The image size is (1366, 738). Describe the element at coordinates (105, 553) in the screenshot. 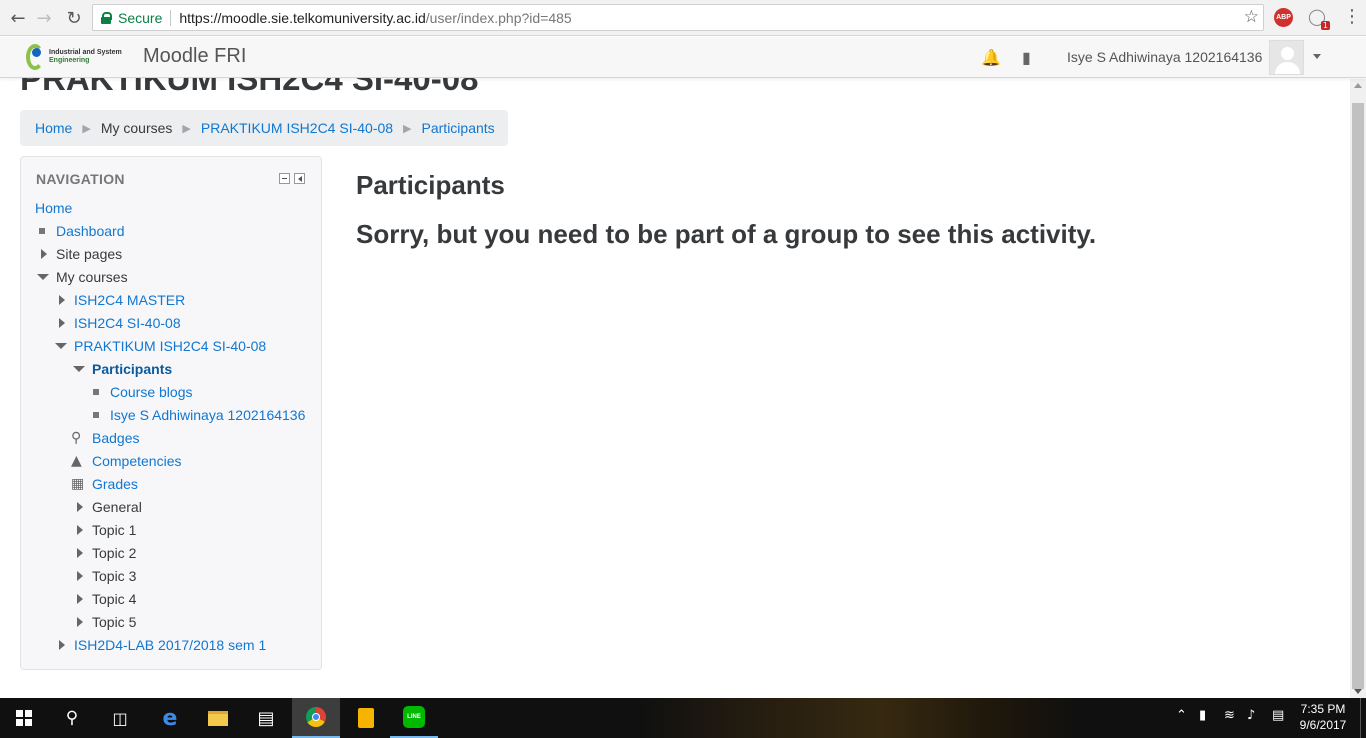

I see `nav-item-topic-2: Topic 2` at that location.